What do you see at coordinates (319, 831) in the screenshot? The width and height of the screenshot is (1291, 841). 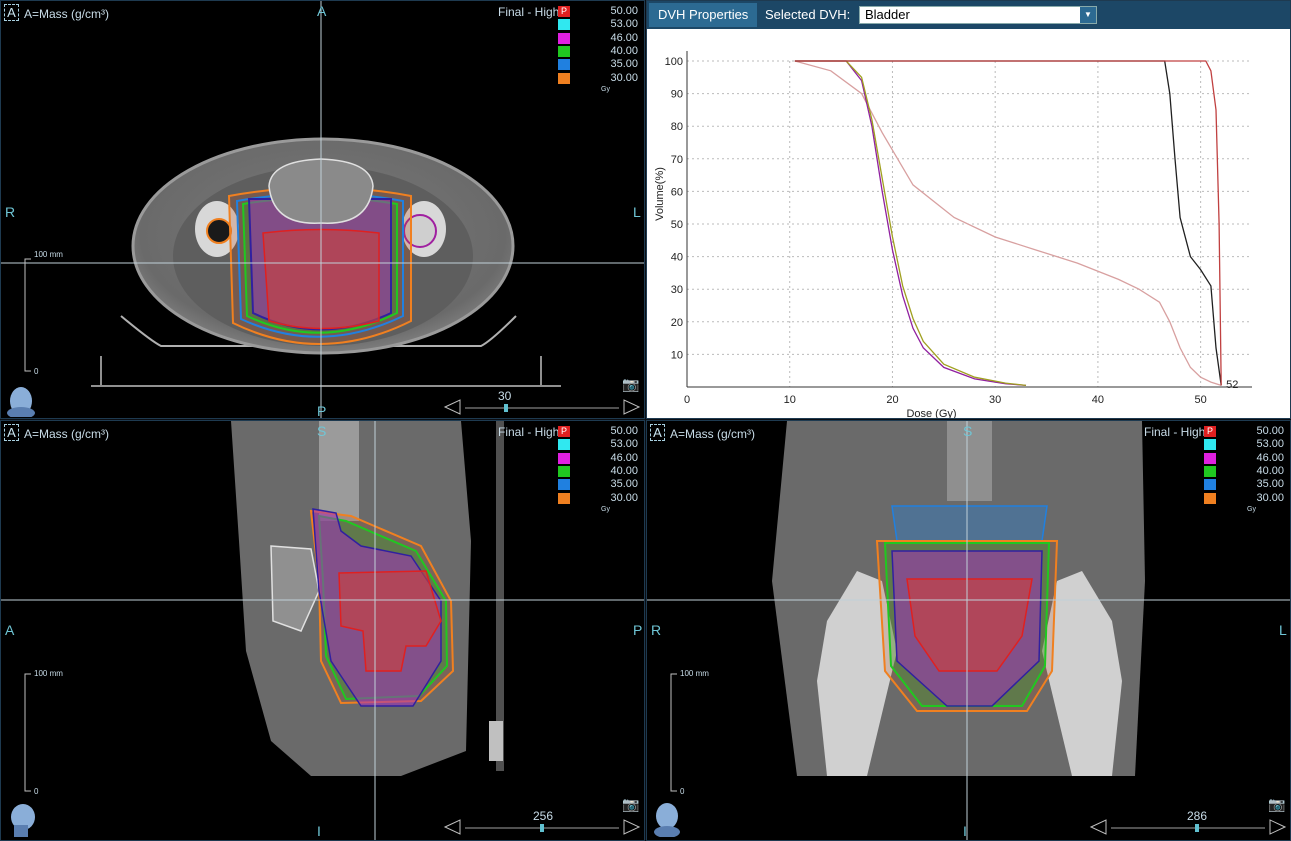 I see `orient-bottom: I` at bounding box center [319, 831].